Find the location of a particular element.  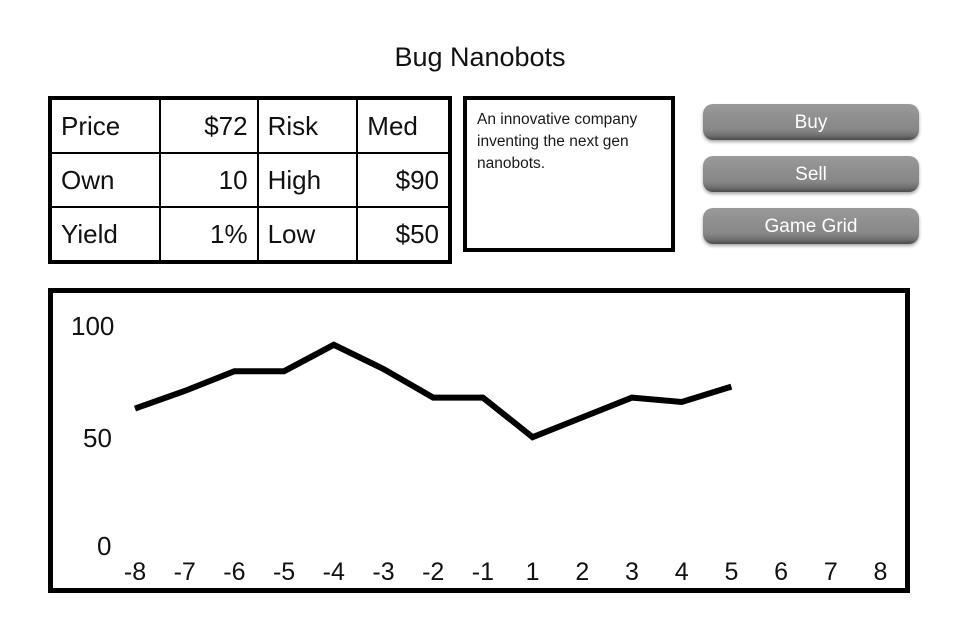

table-cell: Yield is located at coordinates (105, 234).